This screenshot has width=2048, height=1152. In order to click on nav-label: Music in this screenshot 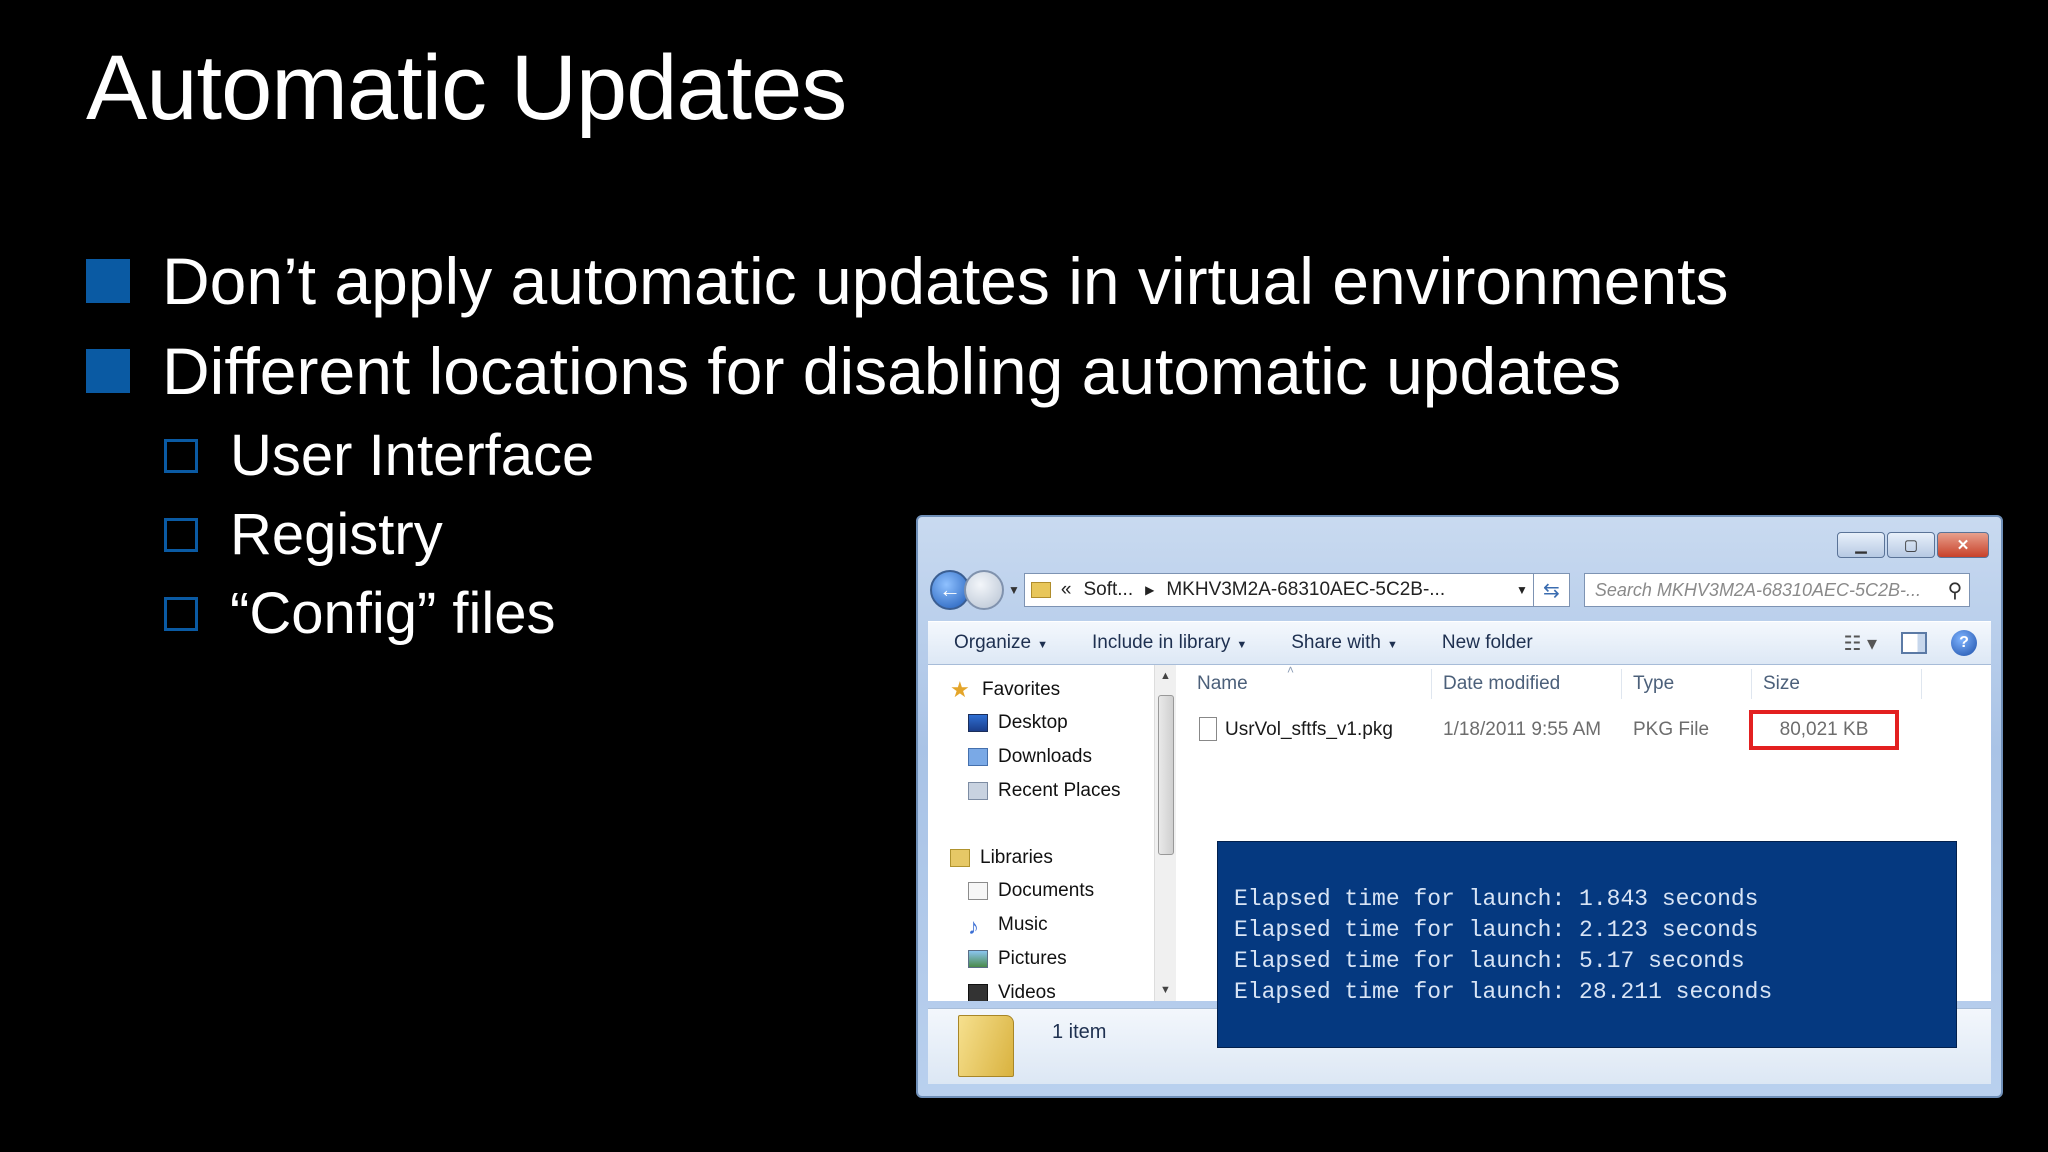, I will do `click(1023, 924)`.